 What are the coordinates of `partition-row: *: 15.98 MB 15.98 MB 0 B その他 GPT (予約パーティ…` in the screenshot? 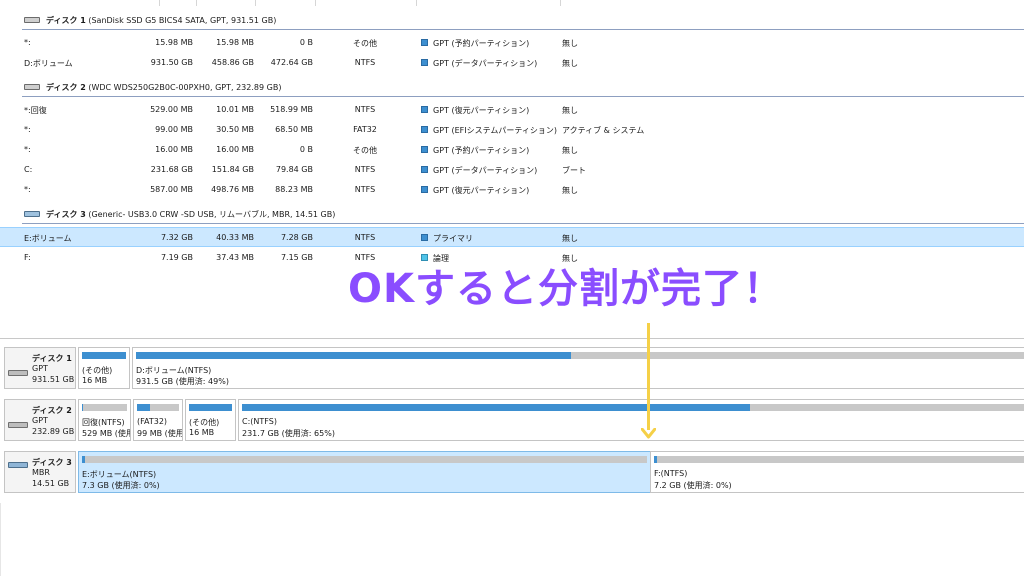 It's located at (512, 43).